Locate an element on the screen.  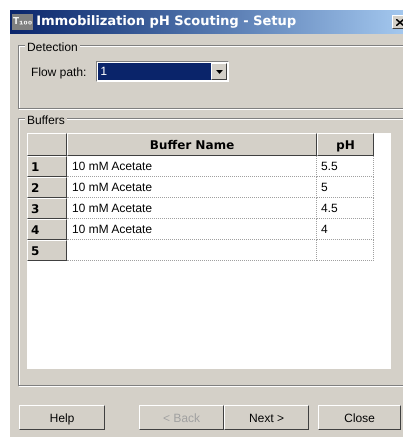
row-header: 4 is located at coordinates (47, 229).